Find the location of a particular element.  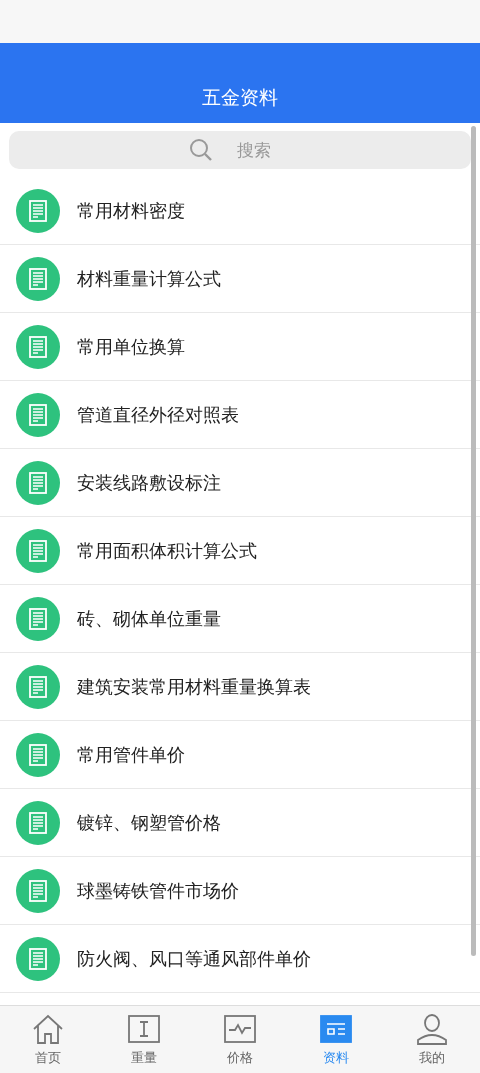

item-title: 常用管件单价 is located at coordinates (131, 755).